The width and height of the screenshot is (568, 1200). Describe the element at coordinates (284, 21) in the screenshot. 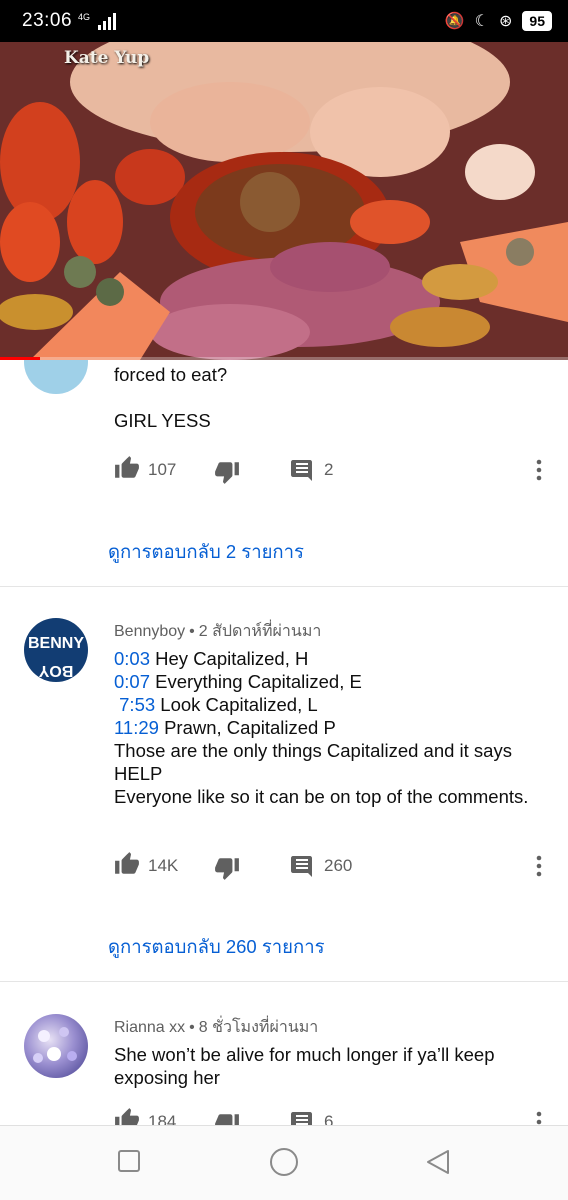

I see `status-bar: 23:06 4G 🔕 ☾ ⊛ 95` at that location.